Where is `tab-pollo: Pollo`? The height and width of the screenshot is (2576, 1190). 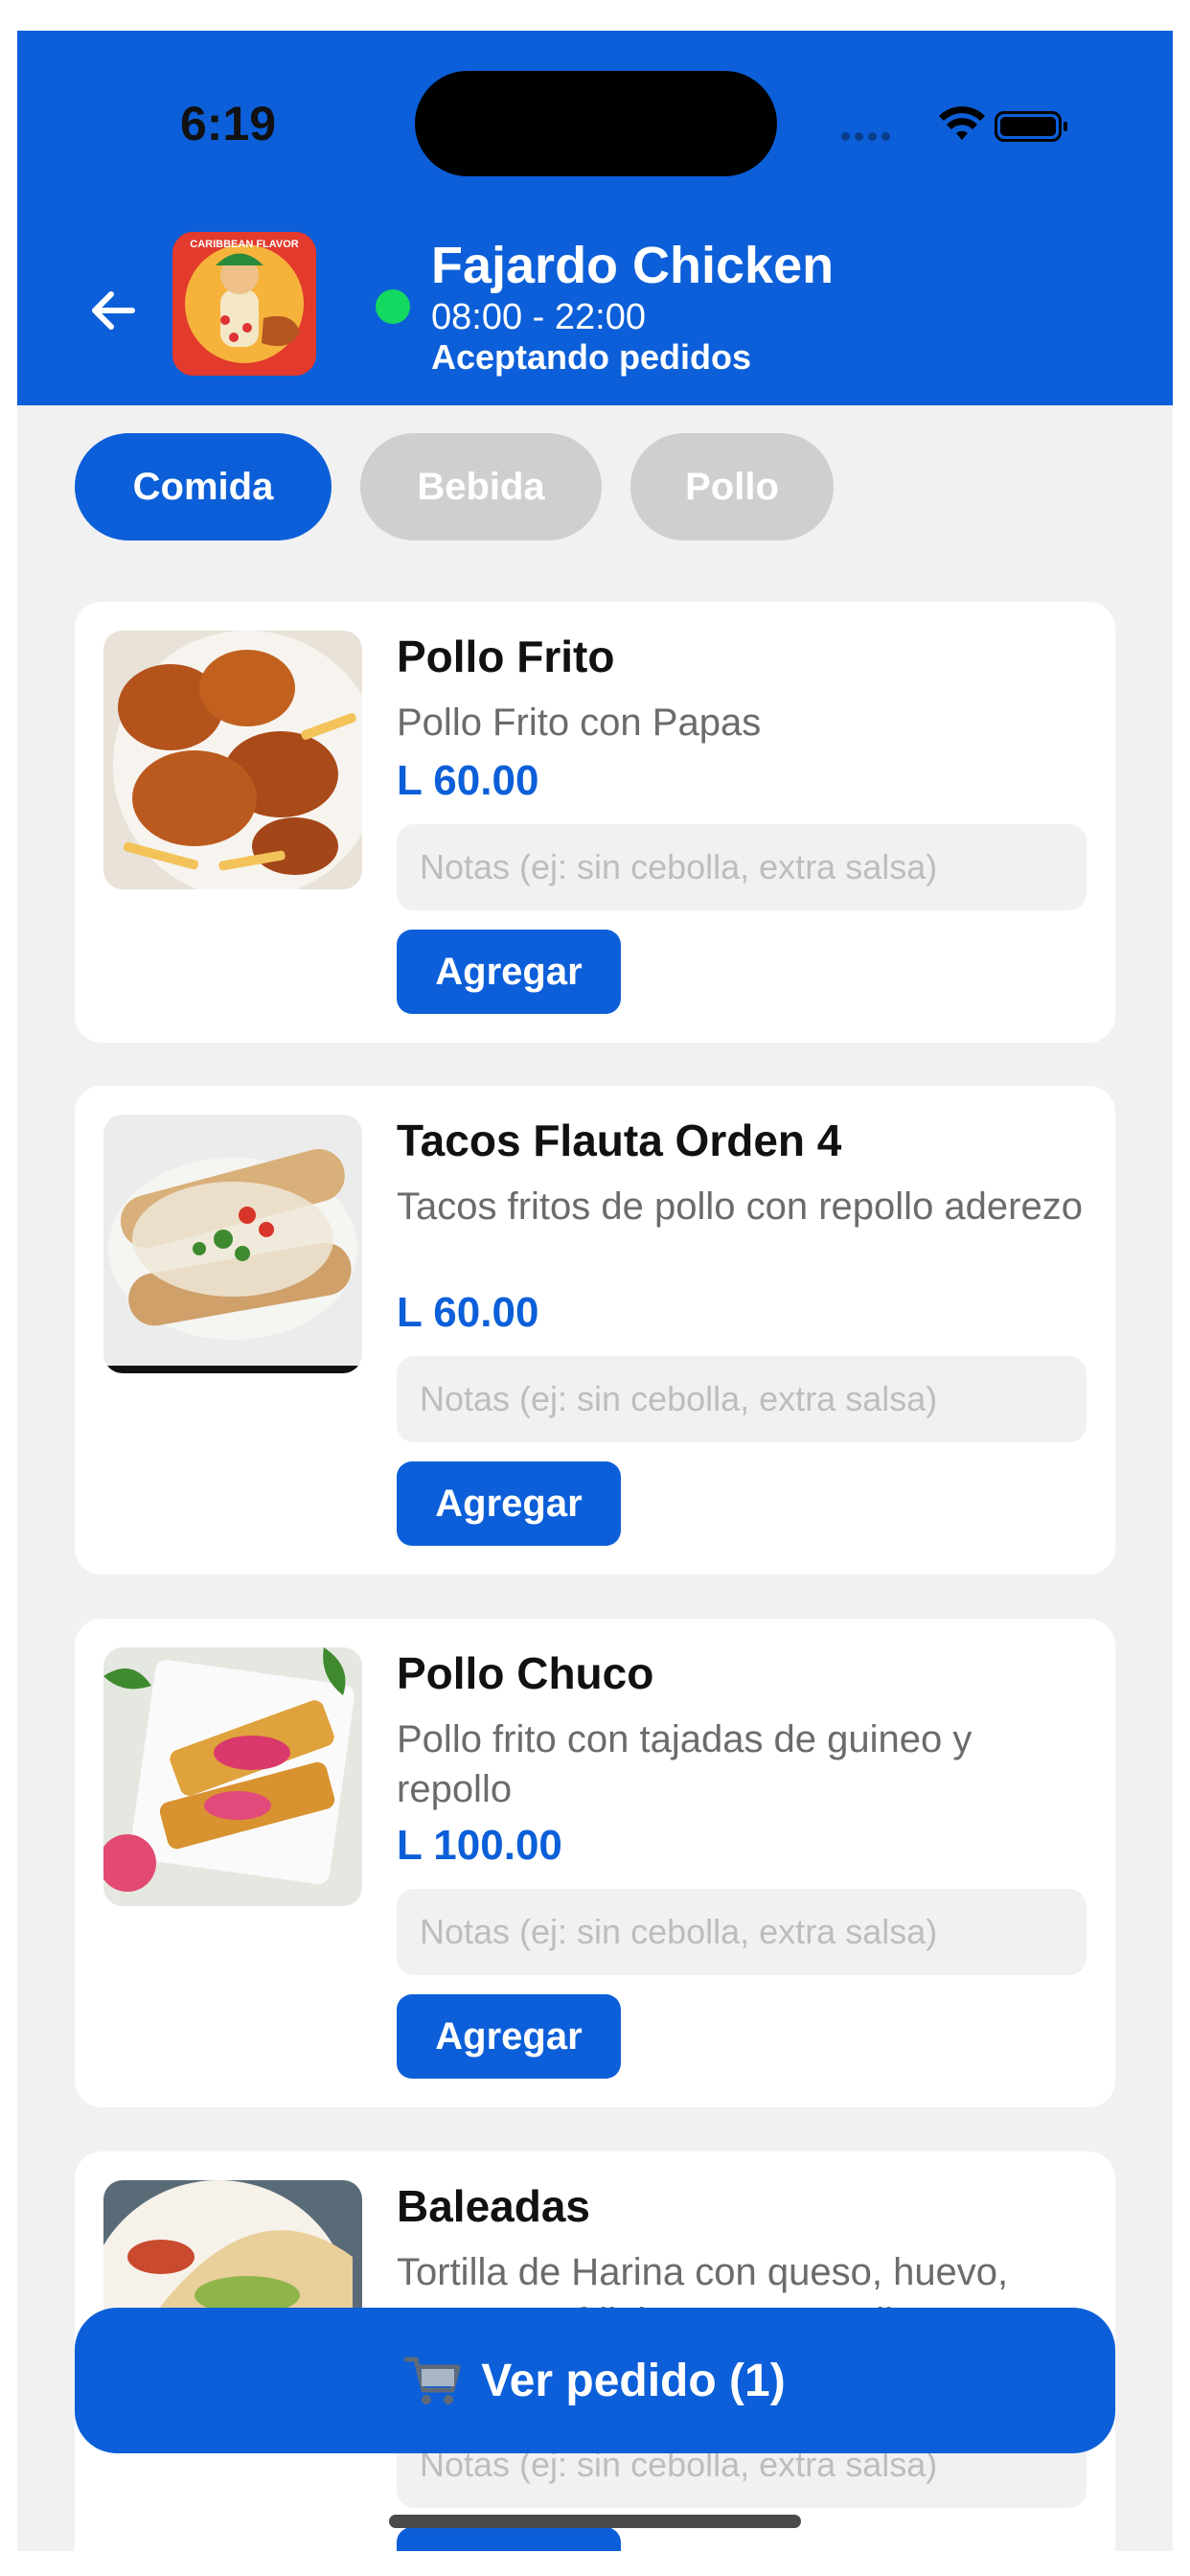 tab-pollo: Pollo is located at coordinates (732, 486).